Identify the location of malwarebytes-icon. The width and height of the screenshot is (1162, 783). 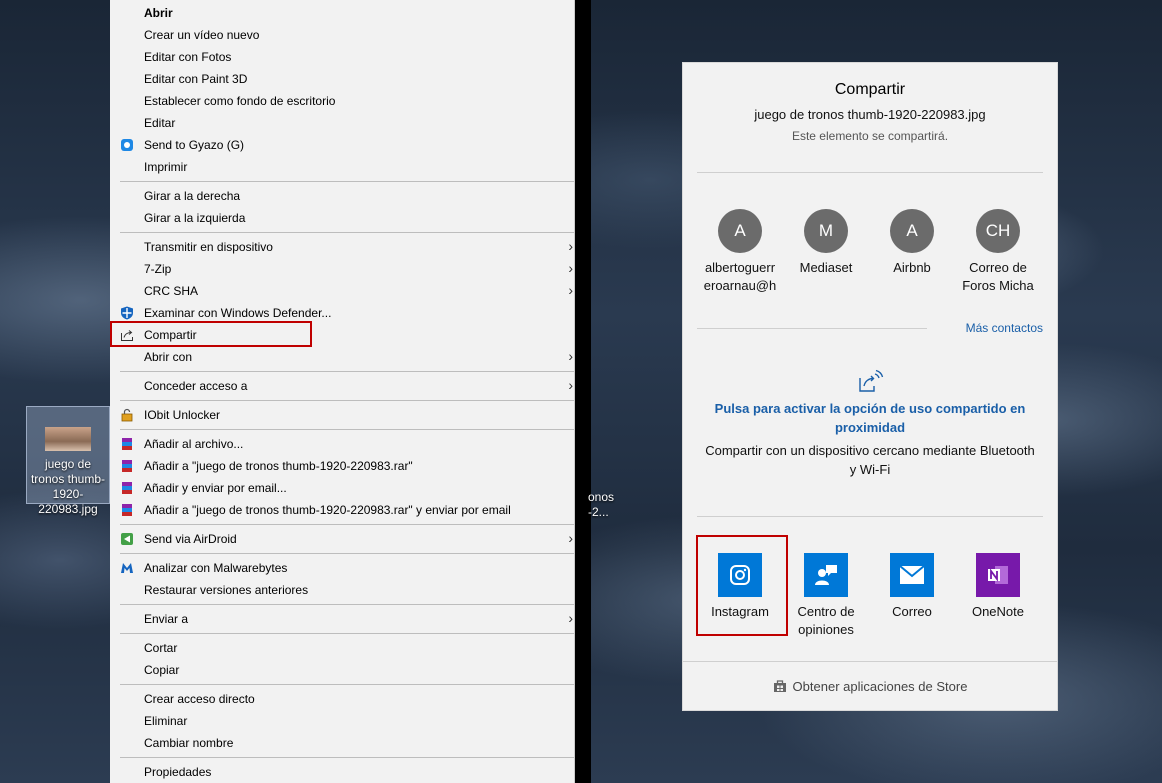
(127, 568).